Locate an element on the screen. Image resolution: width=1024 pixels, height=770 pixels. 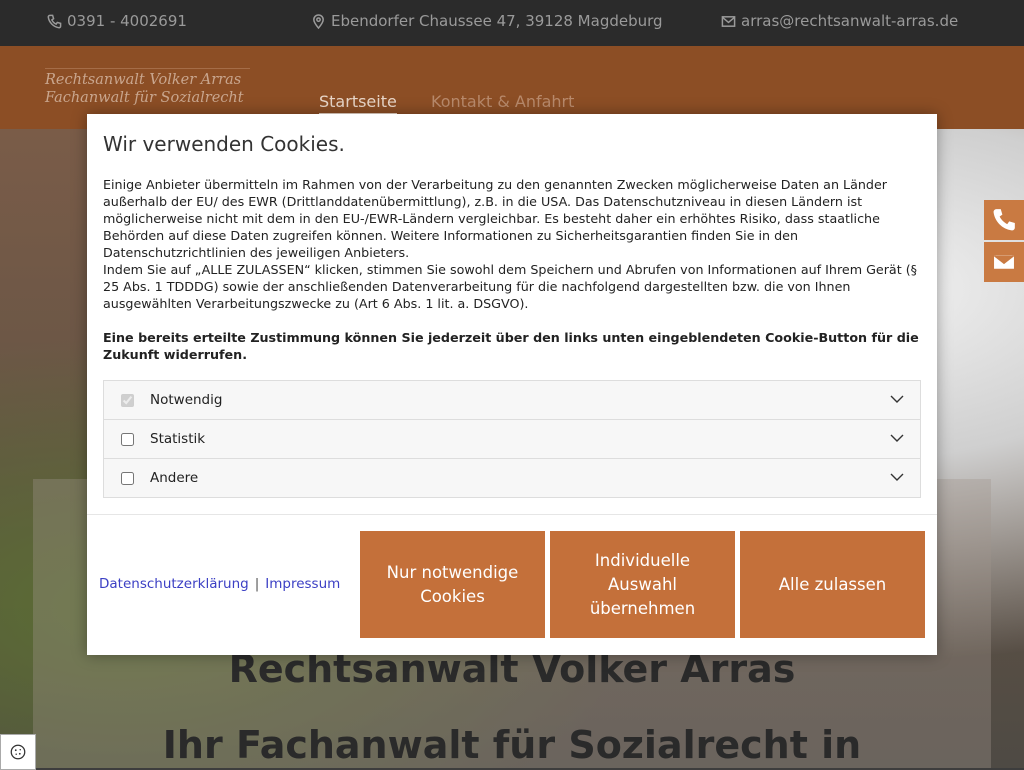
category-andere: Andere is located at coordinates (512, 478).